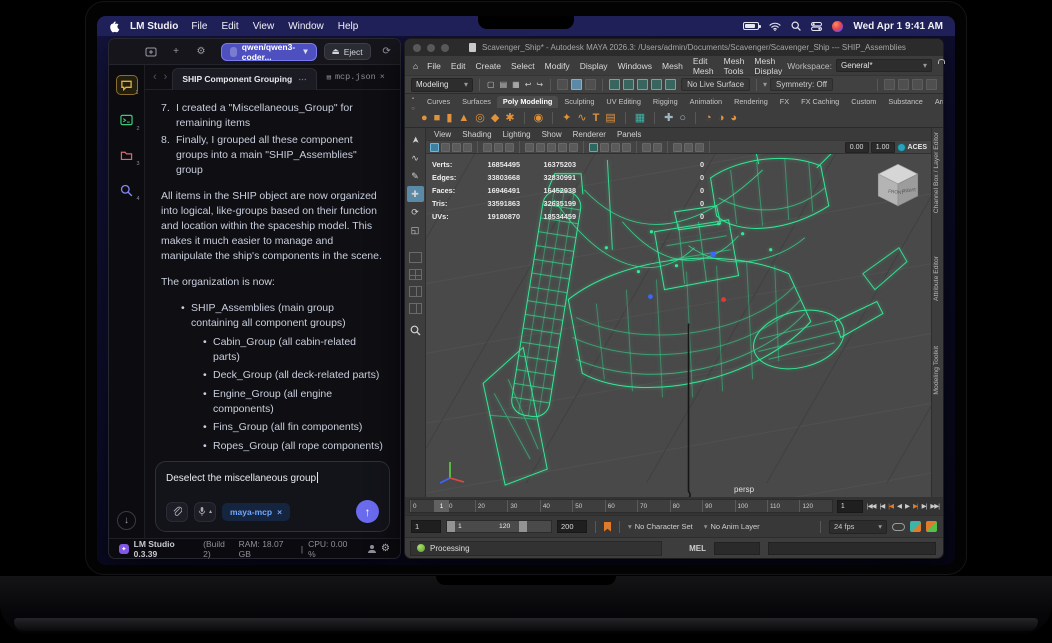 The width and height of the screenshot is (1052, 643). I want to click on vp-wireframe-icon, so click(529, 147).